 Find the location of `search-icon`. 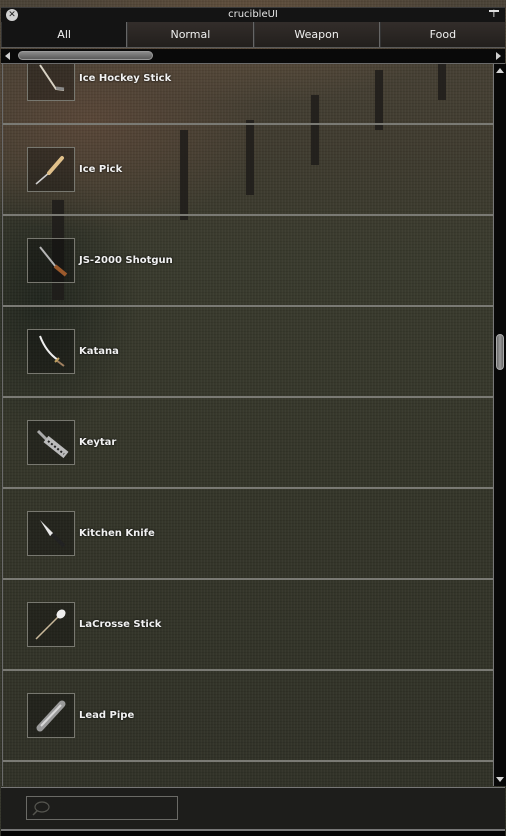

search-icon is located at coordinates (41, 808).